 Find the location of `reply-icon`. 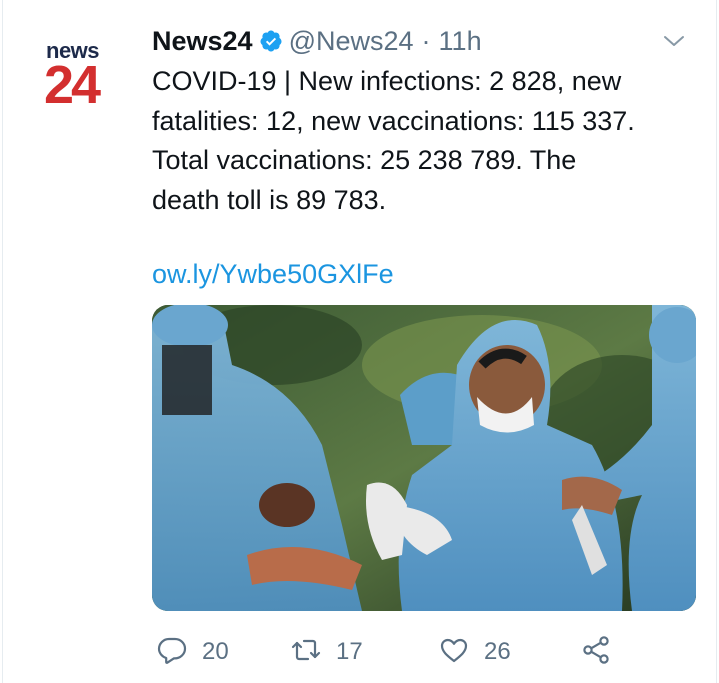

reply-icon is located at coordinates (172, 652).